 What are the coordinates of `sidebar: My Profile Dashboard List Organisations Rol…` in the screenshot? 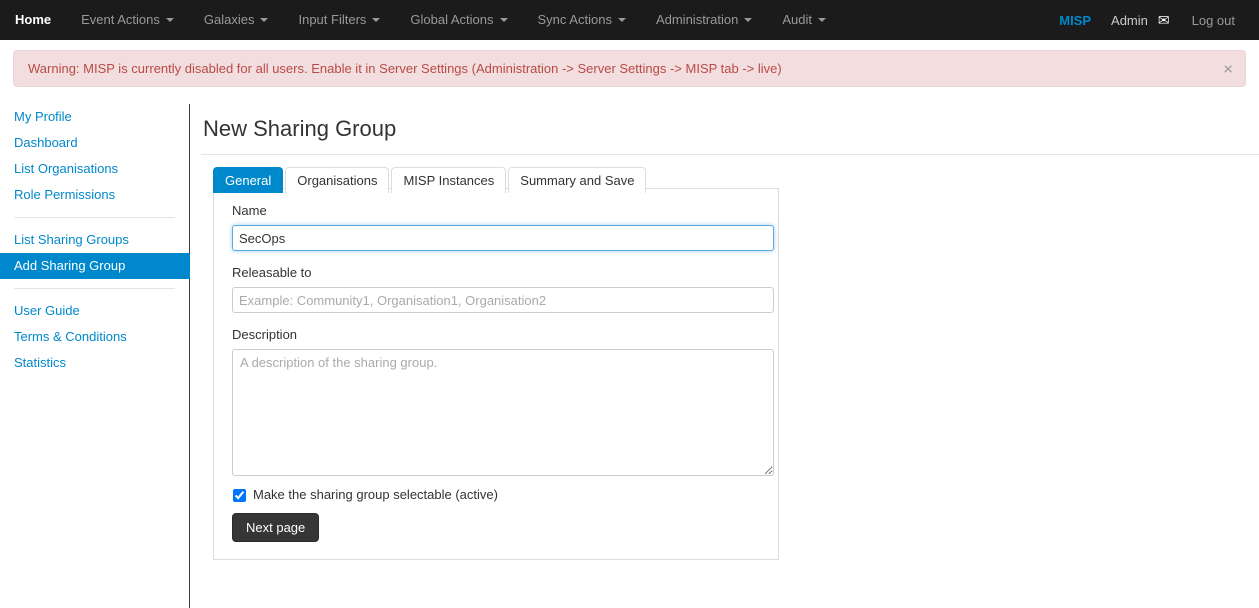 It's located at (95, 356).